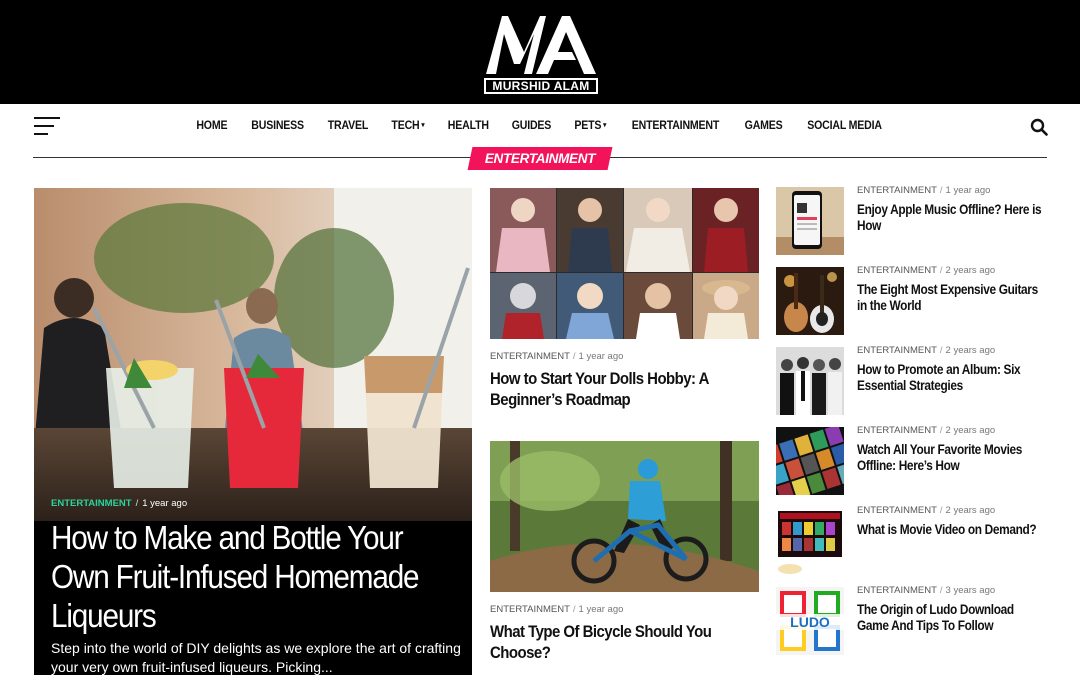  I want to click on nav-item-health: HEALTH, so click(467, 126).